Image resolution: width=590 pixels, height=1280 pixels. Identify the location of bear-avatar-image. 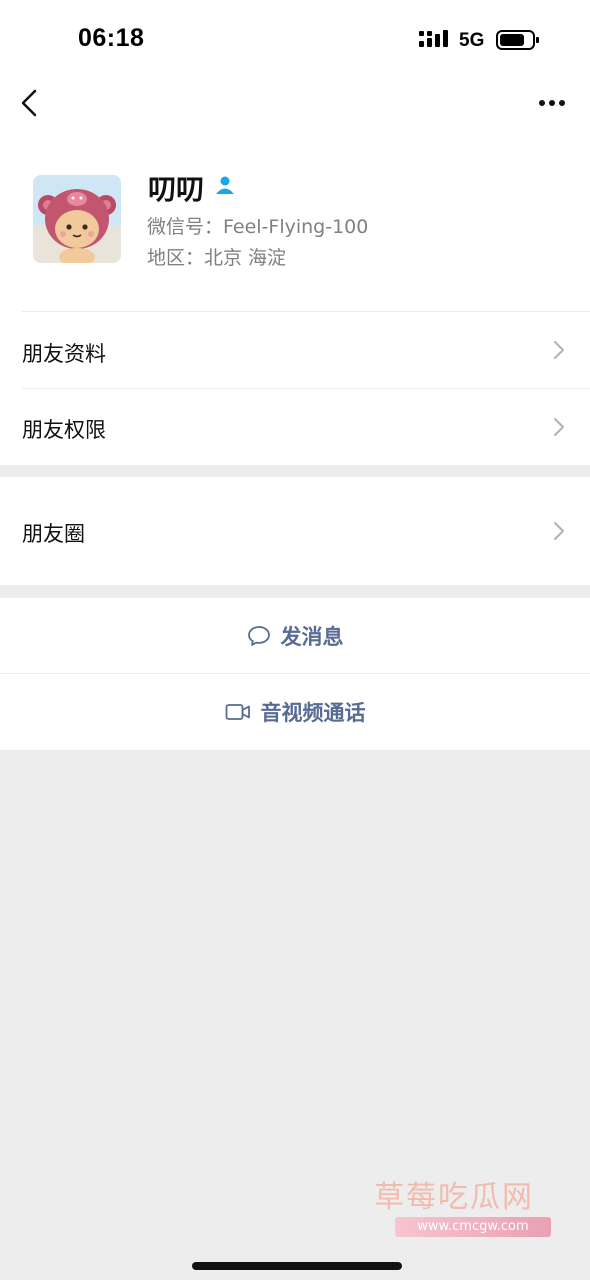
(77, 219).